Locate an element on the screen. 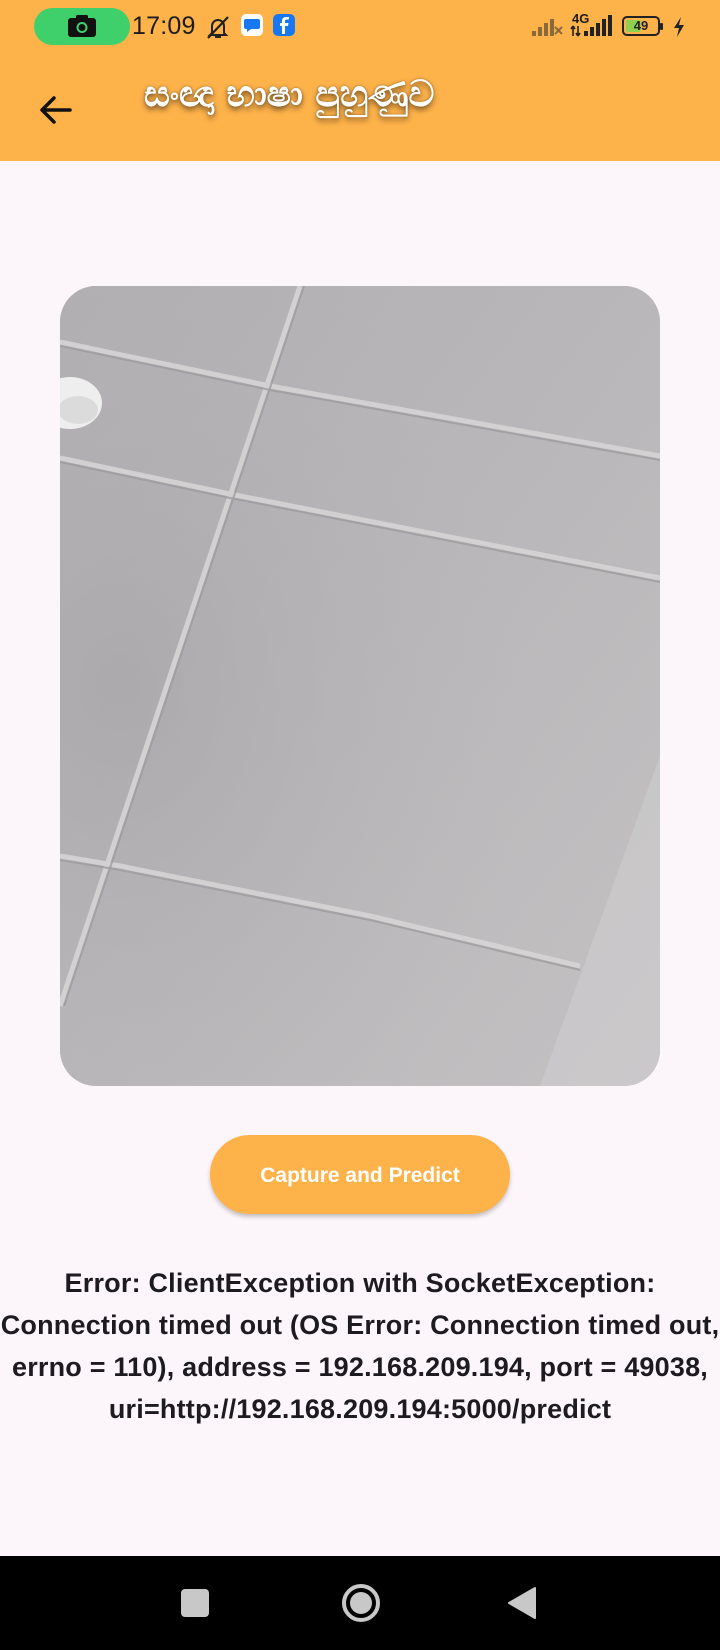 Image resolution: width=720 pixels, height=1650 pixels. battery-level: 49 is located at coordinates (641, 25).